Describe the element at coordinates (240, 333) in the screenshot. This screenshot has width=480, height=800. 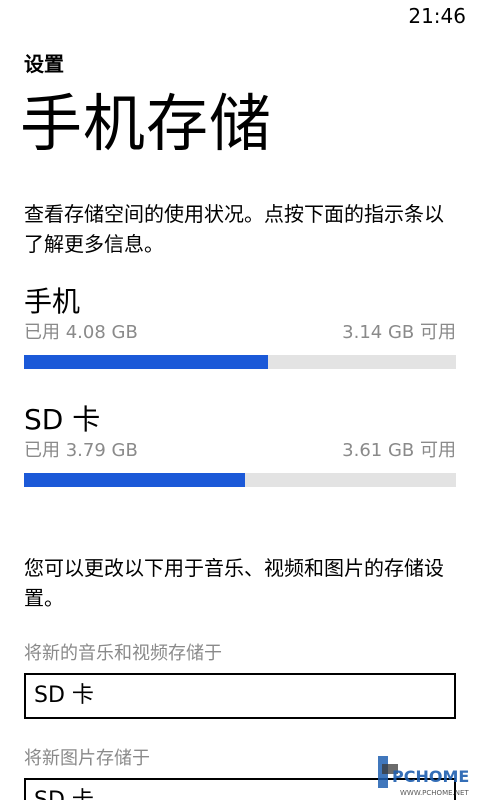
I see `storage-usage-row: 已用 4.08 GB 3.14 GB 可用` at that location.